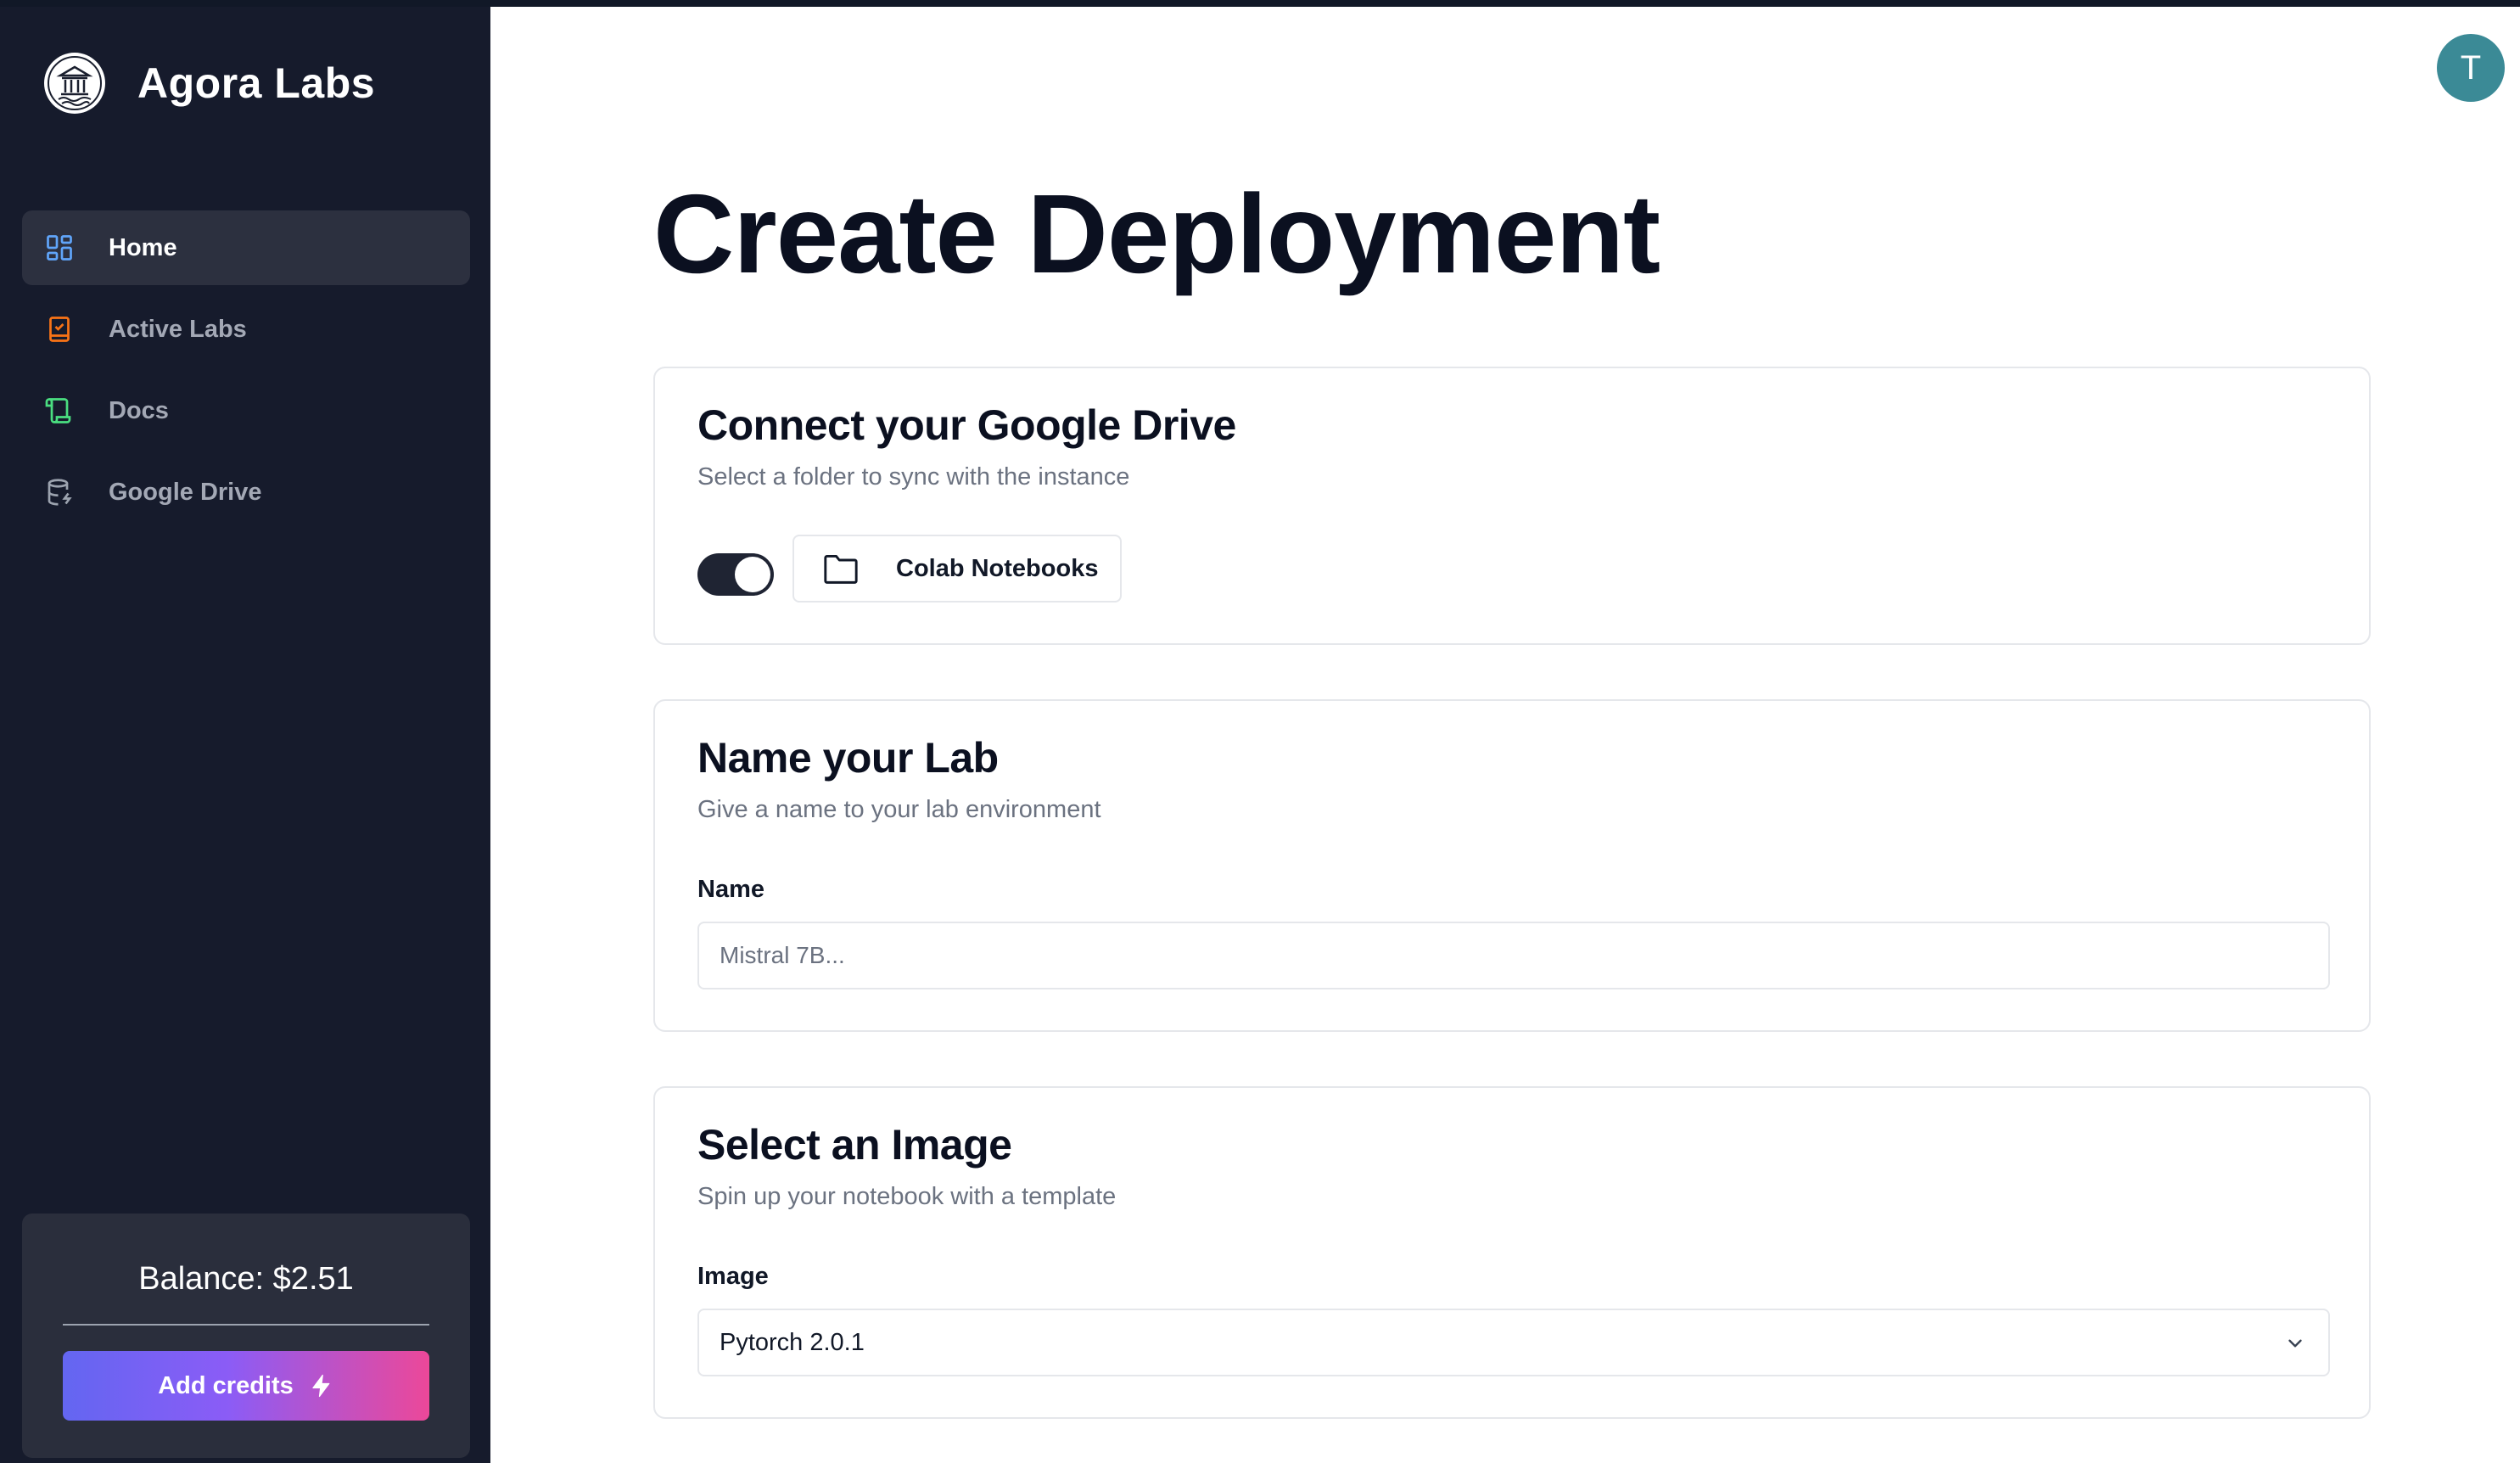  Describe the element at coordinates (1260, 3) in the screenshot. I see `top-border` at that location.